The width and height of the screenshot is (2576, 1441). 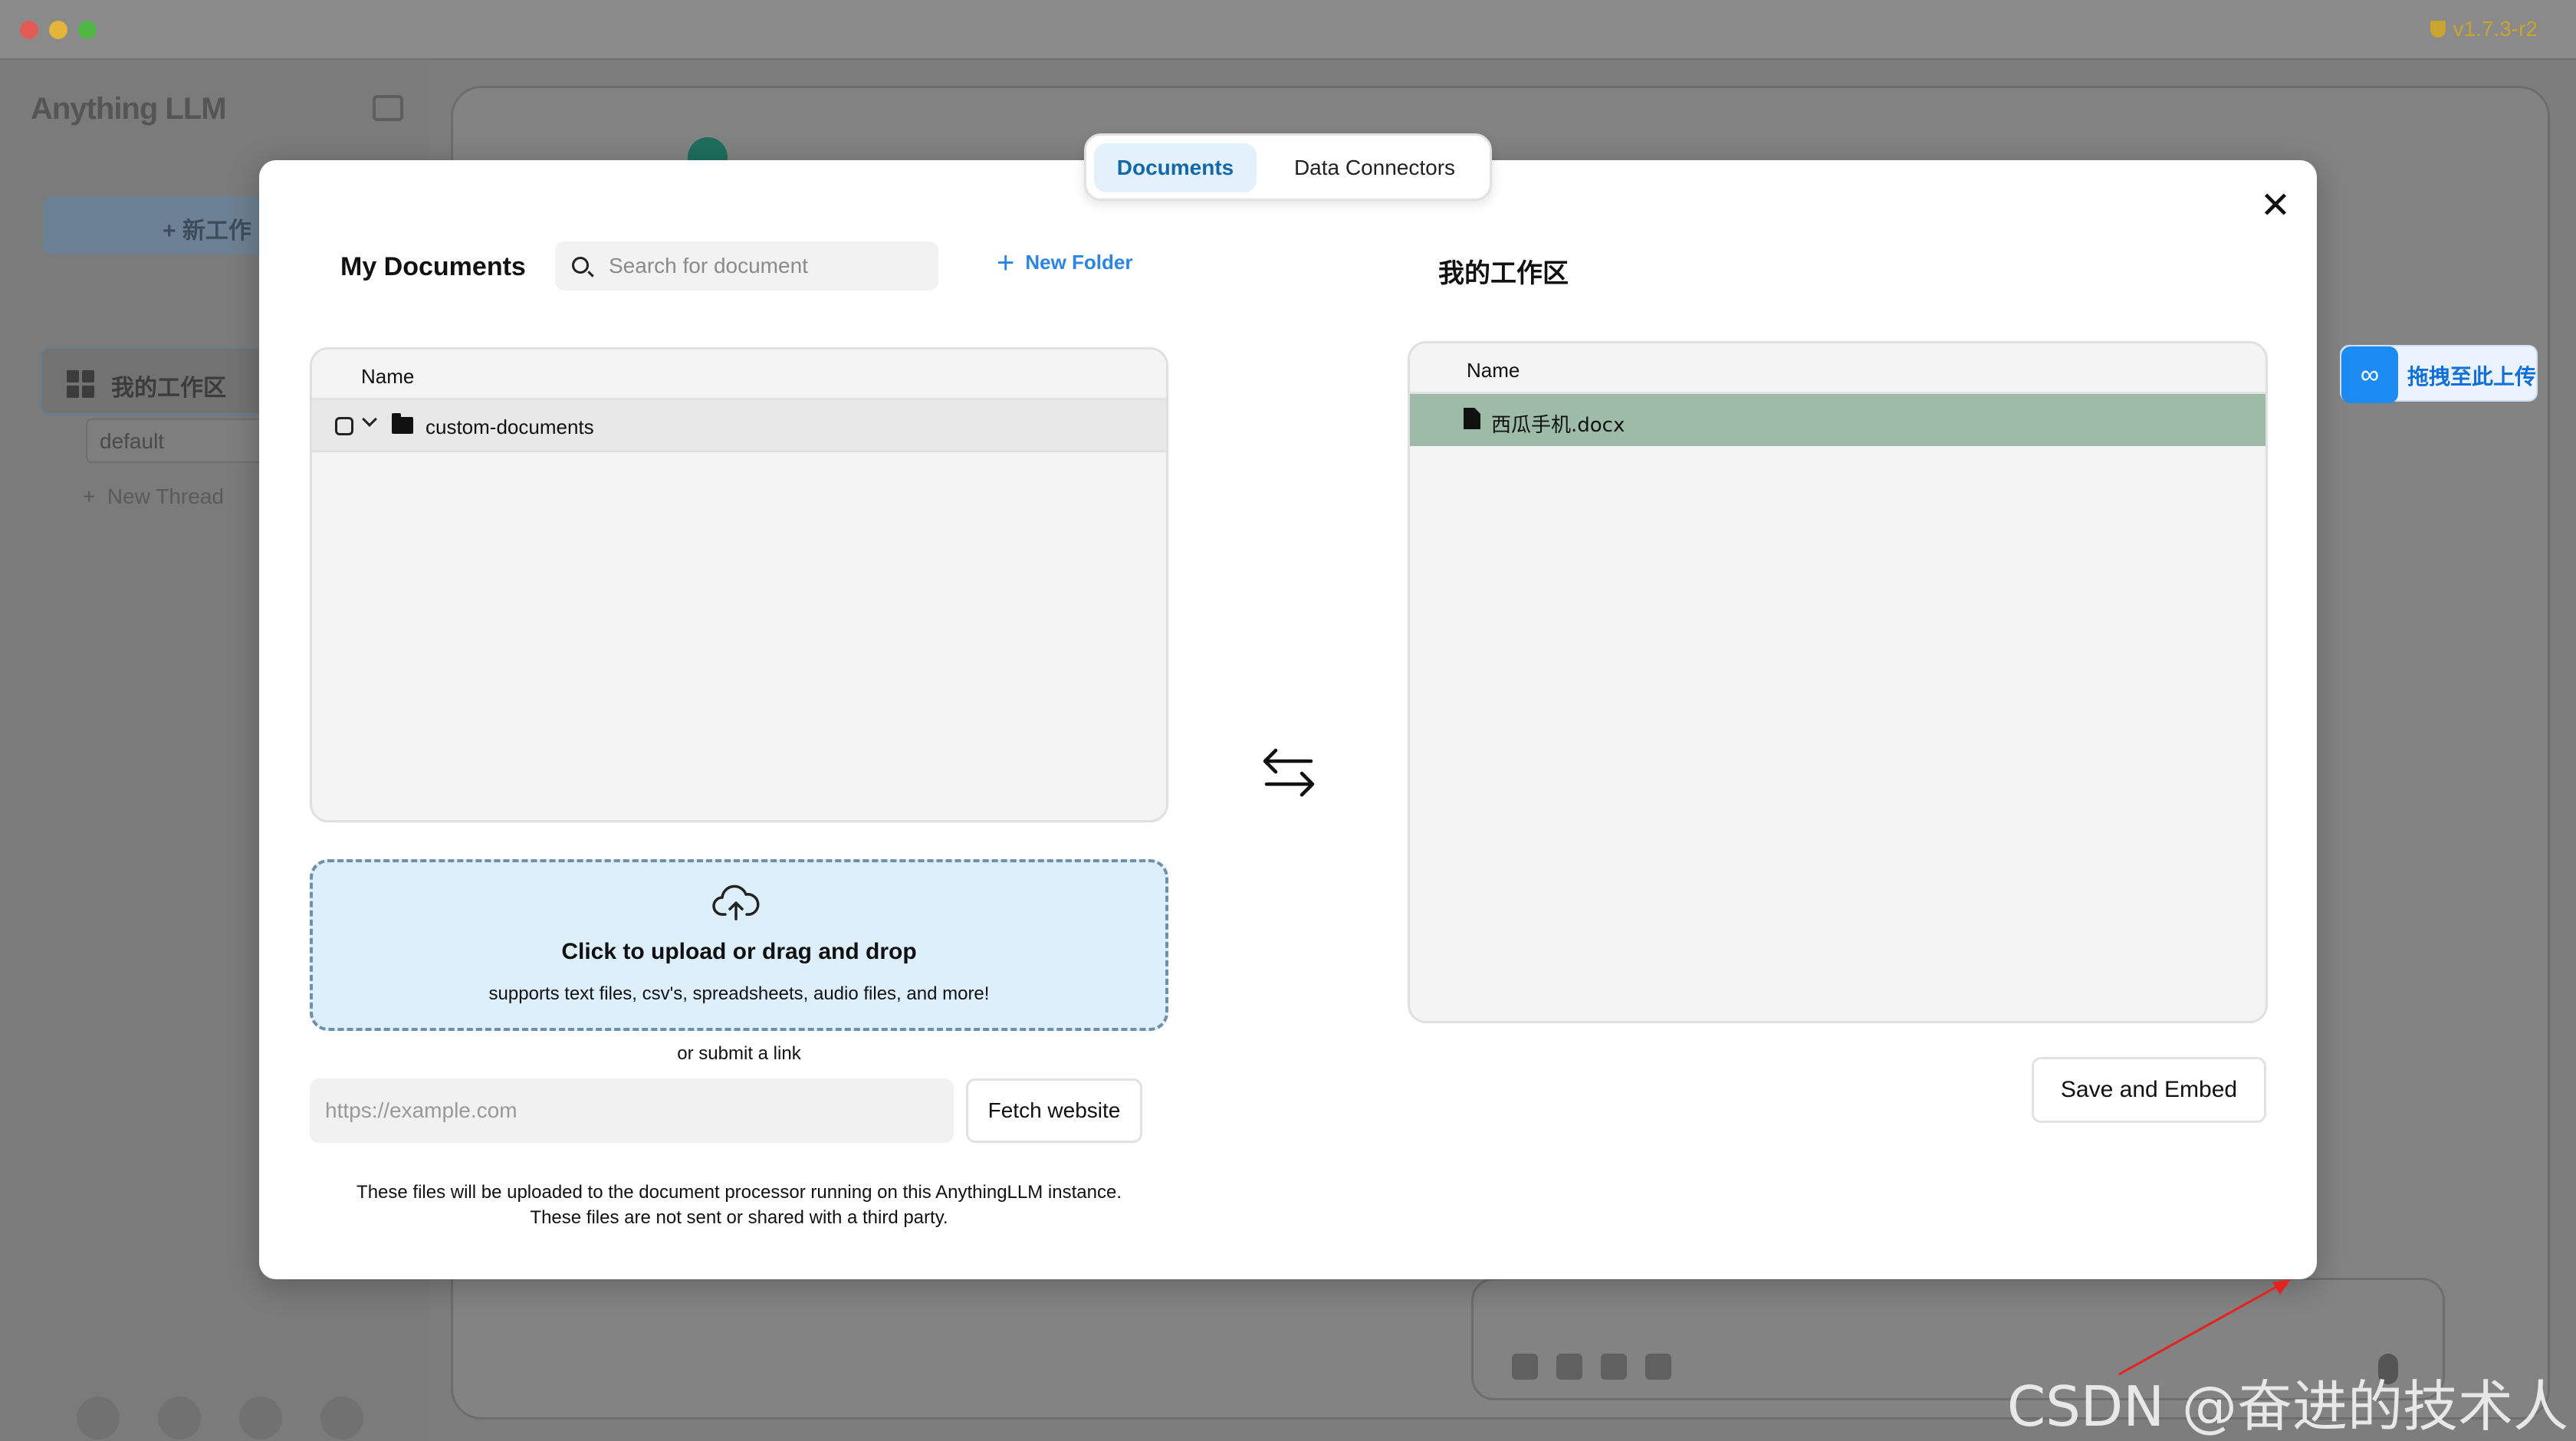 I want to click on document-search, so click(x=746, y=265).